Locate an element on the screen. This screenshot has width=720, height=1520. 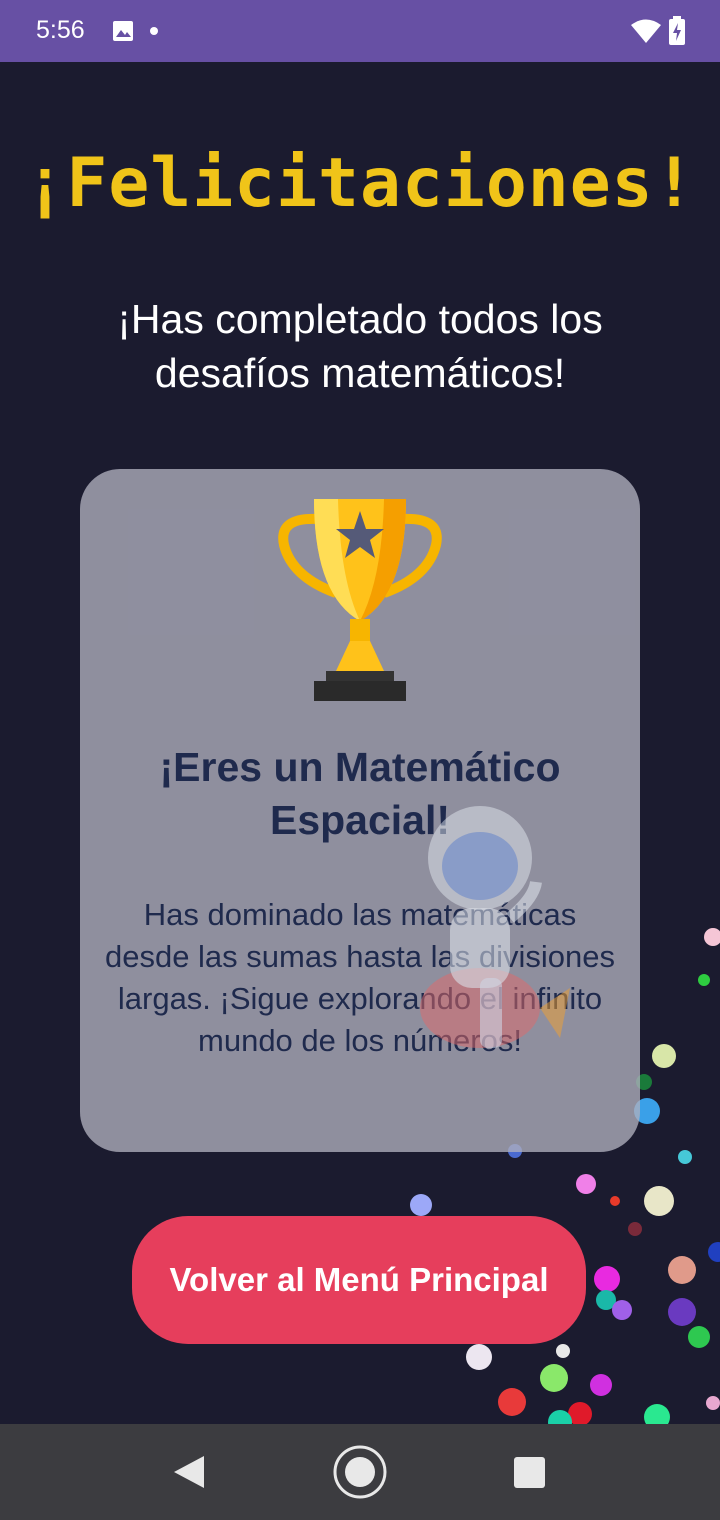
status-bar: 5:56 is located at coordinates (360, 31).